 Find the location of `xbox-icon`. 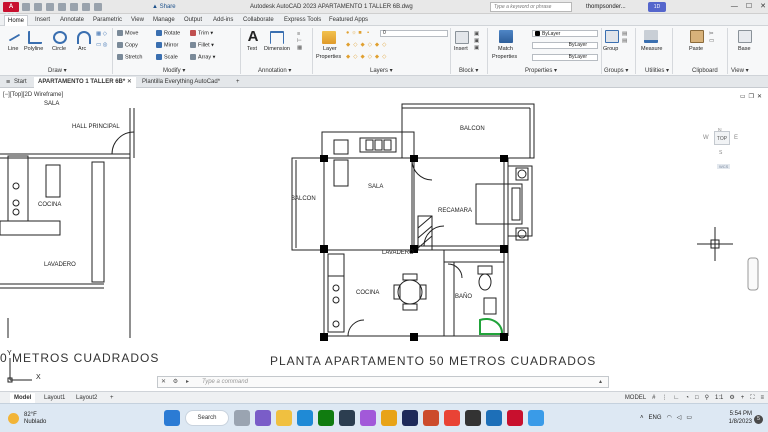

xbox-icon is located at coordinates (326, 418).